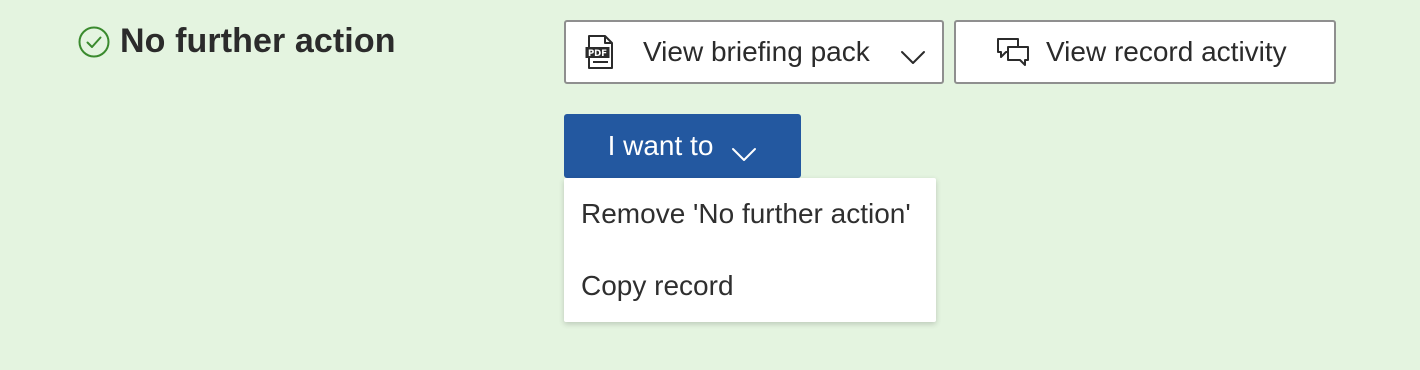 This screenshot has height=370, width=1420. I want to click on menu-item-copy-record: Copy record, so click(750, 286).